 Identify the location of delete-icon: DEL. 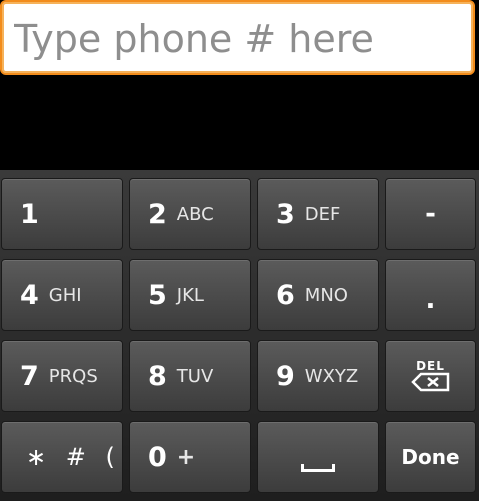
(430, 375).